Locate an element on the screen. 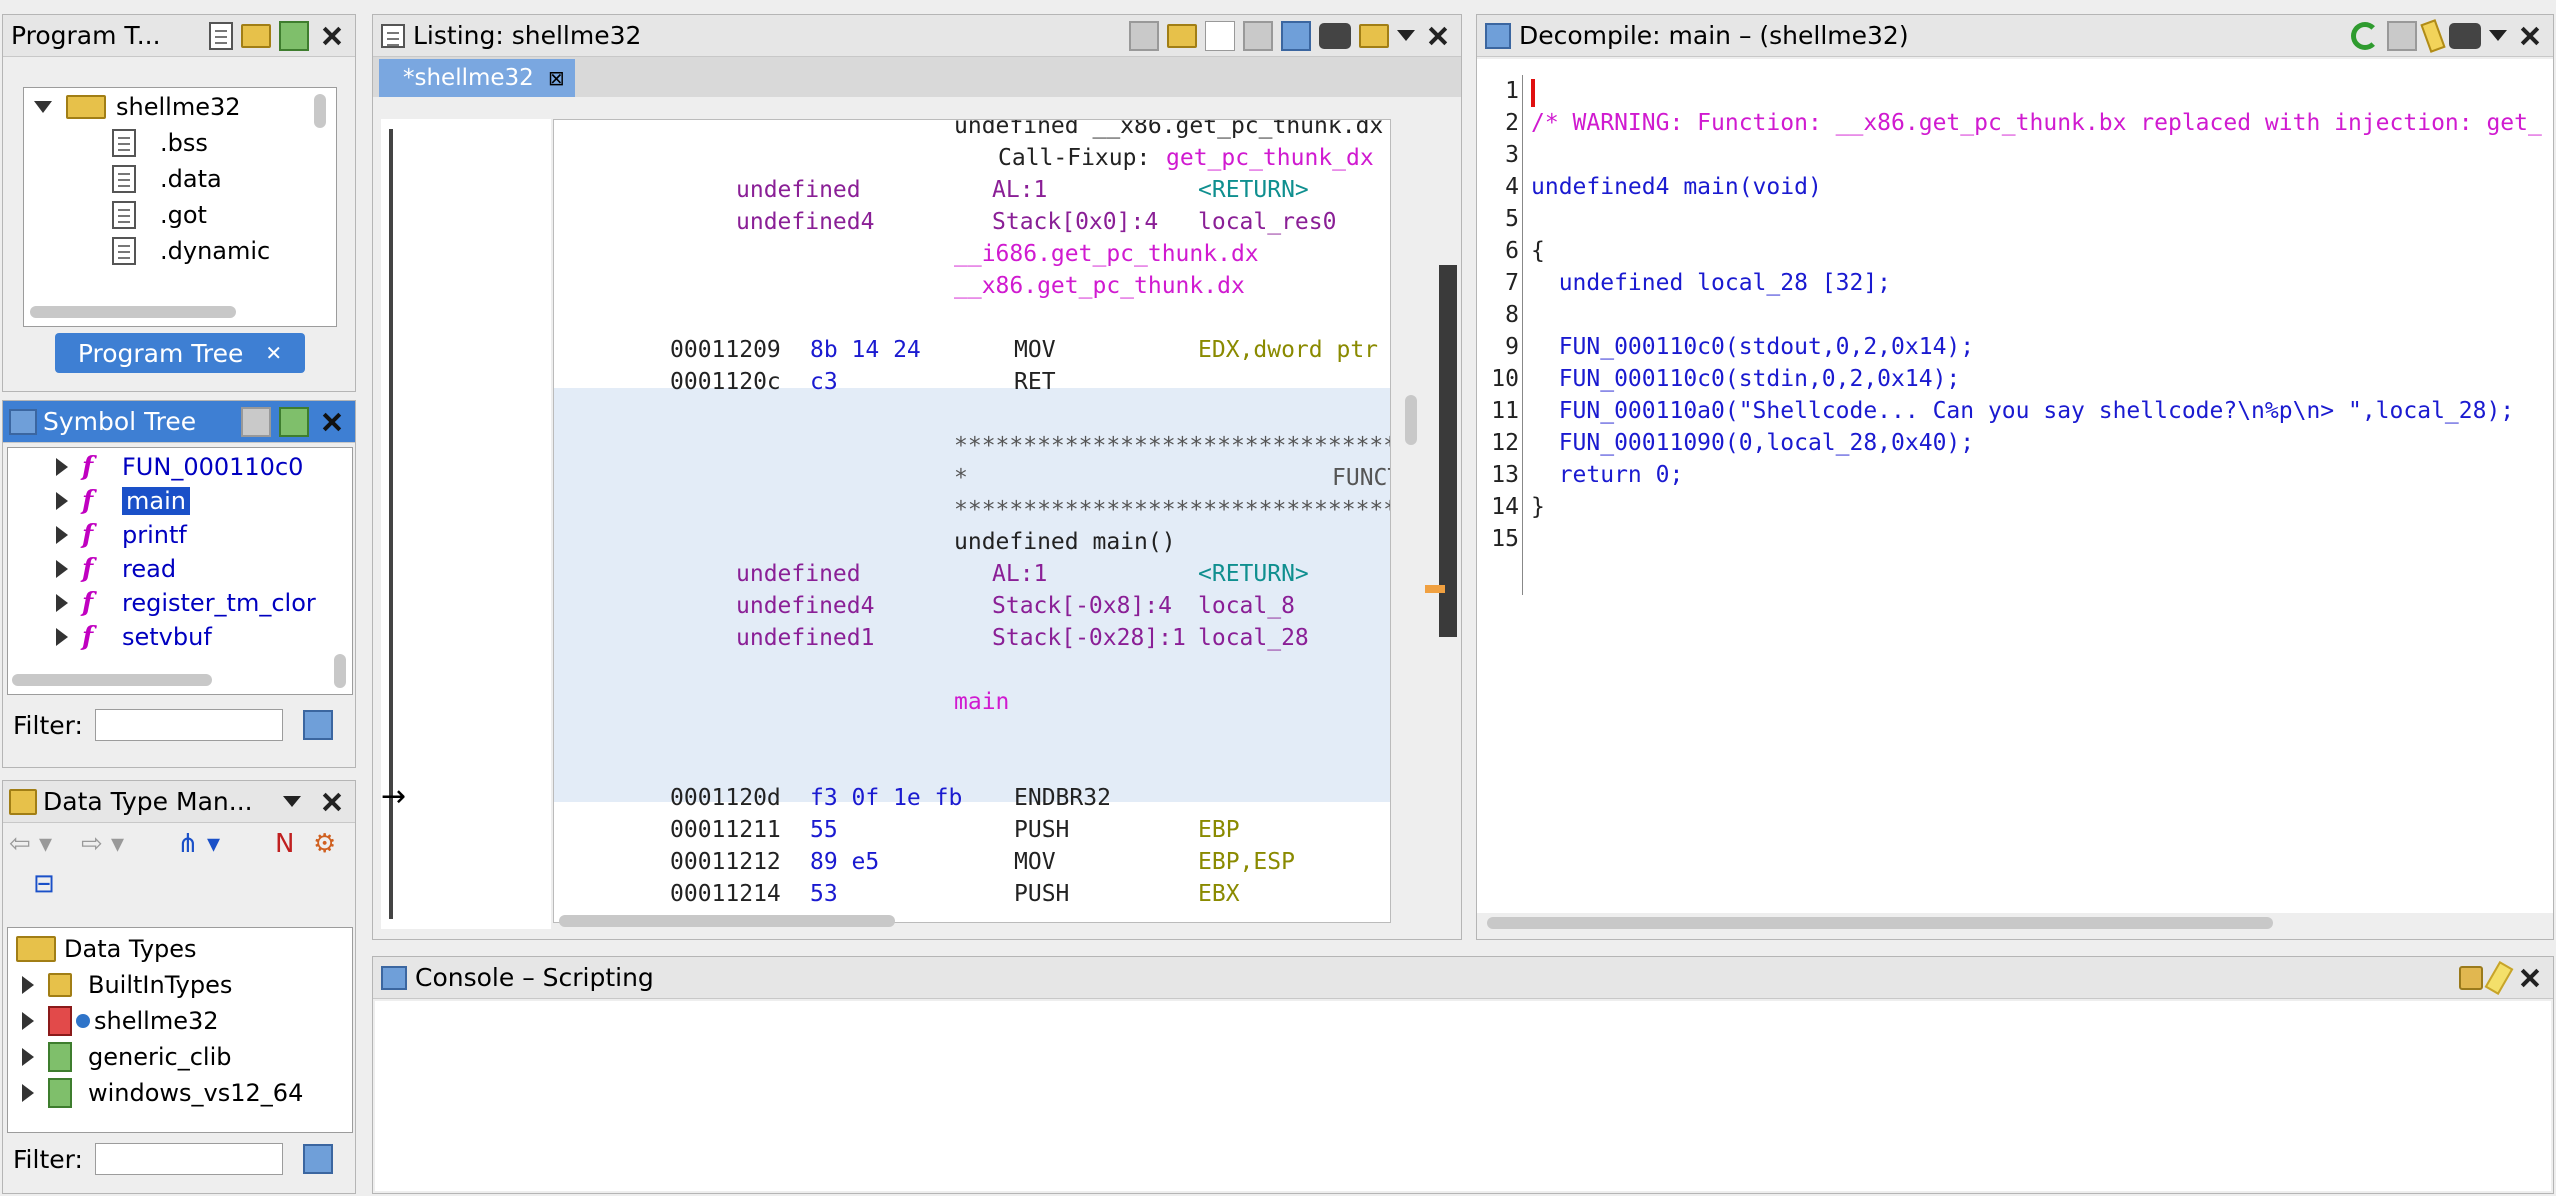 Image resolution: width=2556 pixels, height=1196 pixels. data-types-root-label: Data Types is located at coordinates (130, 949).